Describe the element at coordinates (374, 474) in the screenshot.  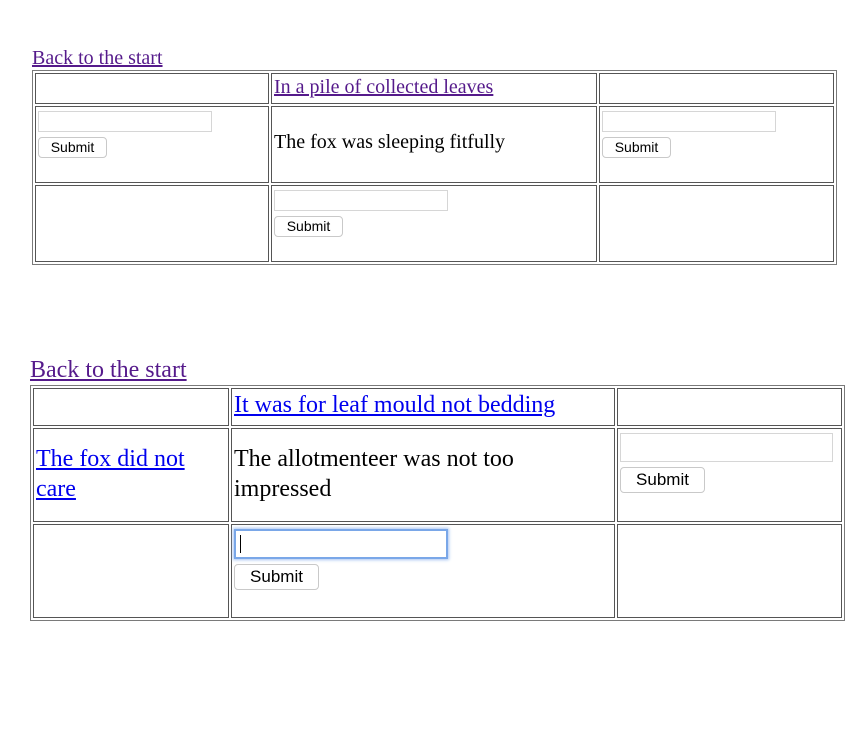
I see `story-text: The allotmenteer was not too impressed` at that location.